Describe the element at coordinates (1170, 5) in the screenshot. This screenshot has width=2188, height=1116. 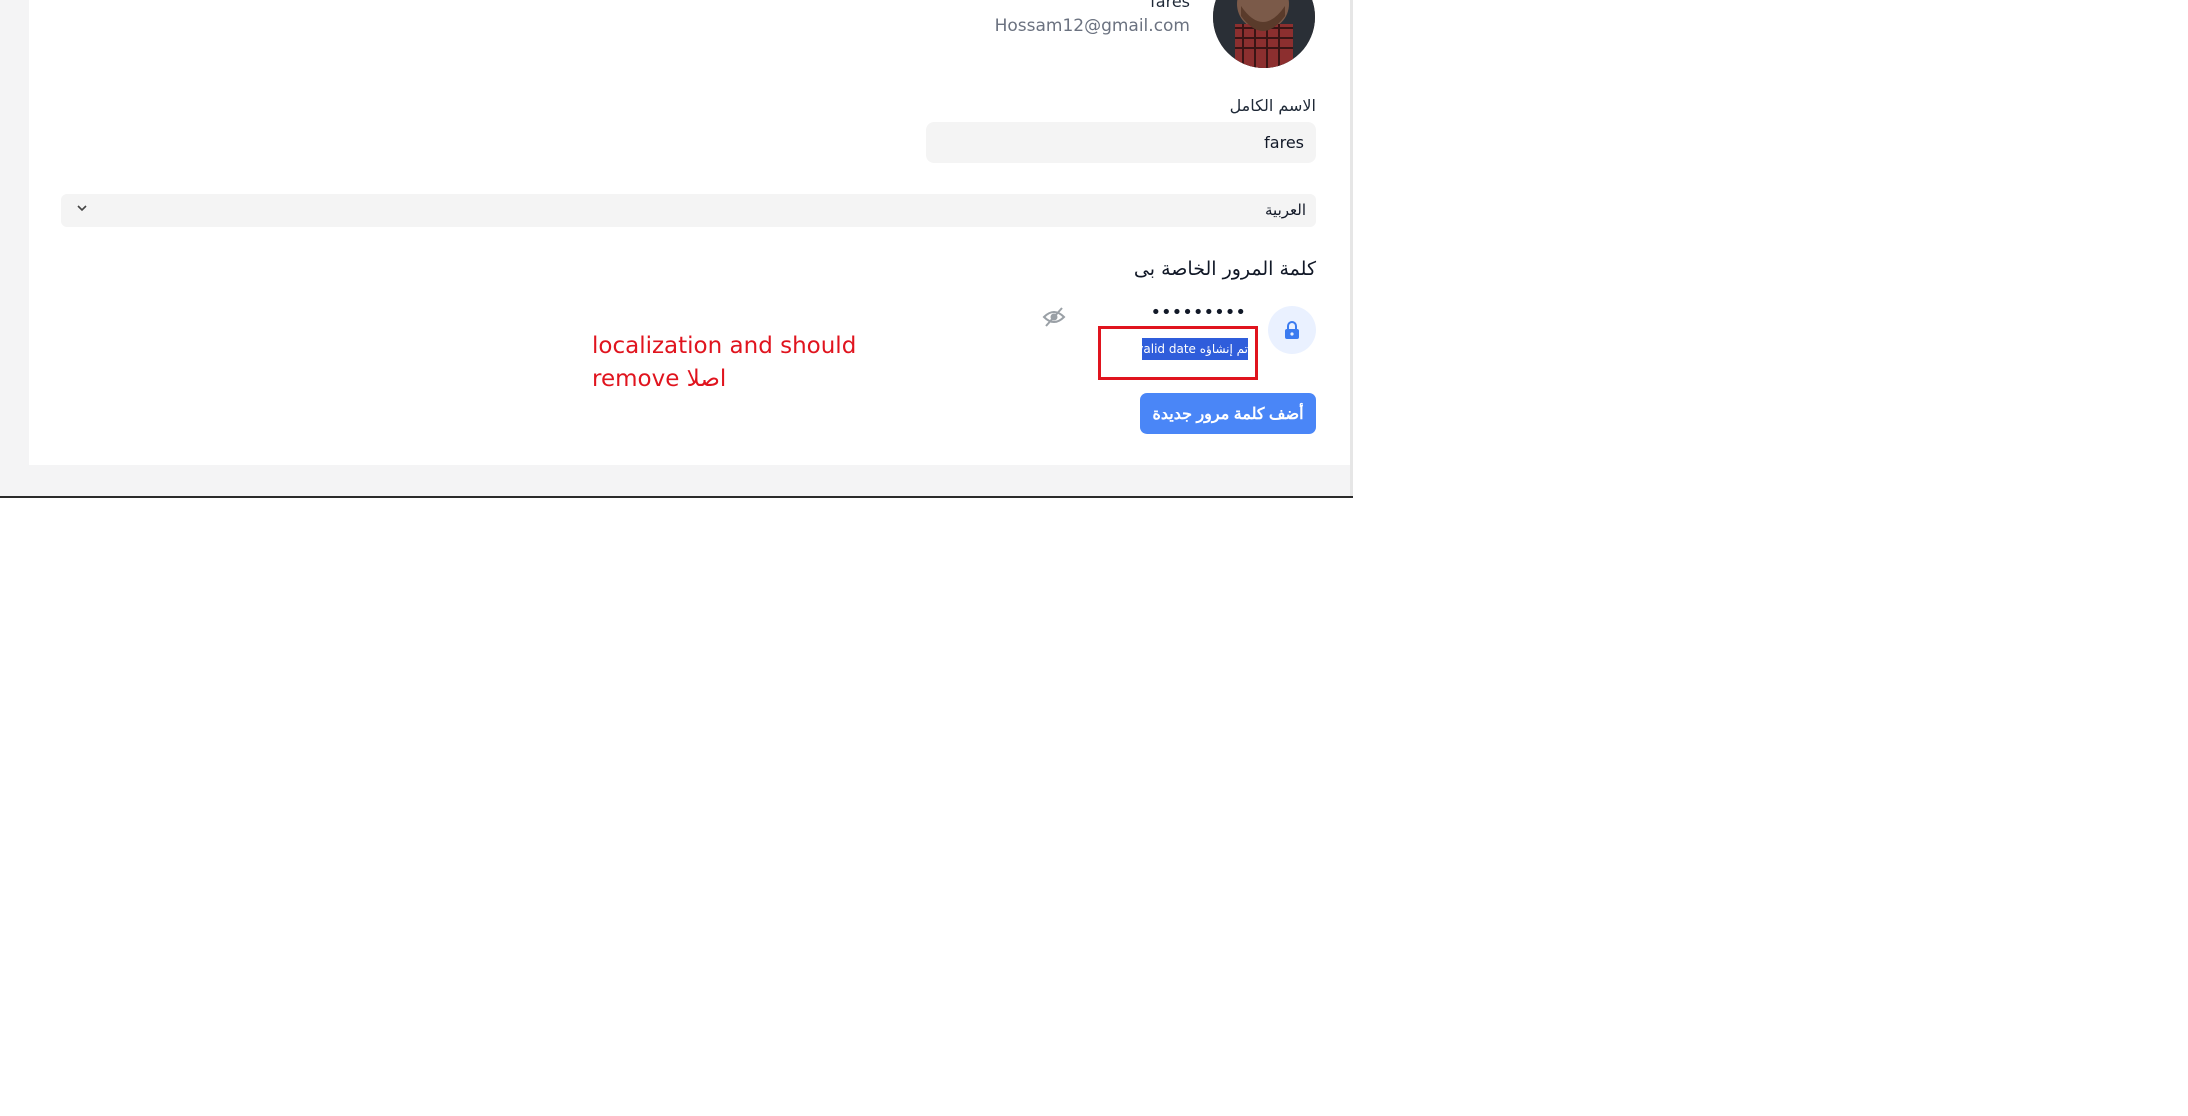
I see `profile-name: fares` at that location.